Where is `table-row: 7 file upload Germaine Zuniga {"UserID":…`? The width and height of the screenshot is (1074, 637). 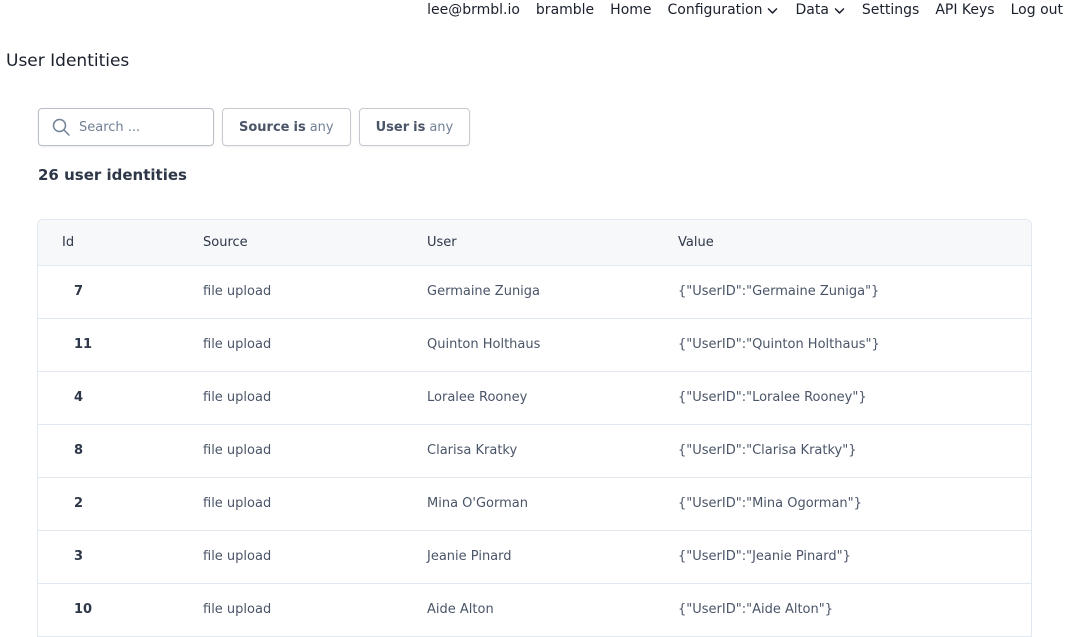
table-row: 7 file upload Germaine Zuniga {"UserID":… is located at coordinates (534, 291).